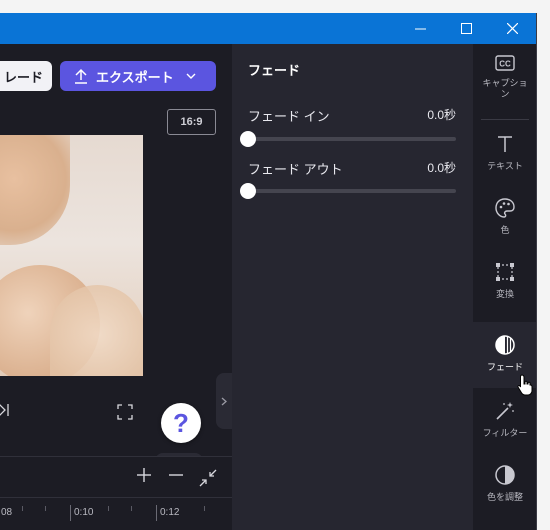 This screenshot has width=550, height=530. What do you see at coordinates (191, 76) in the screenshot?
I see `chevron-down-icon` at bounding box center [191, 76].